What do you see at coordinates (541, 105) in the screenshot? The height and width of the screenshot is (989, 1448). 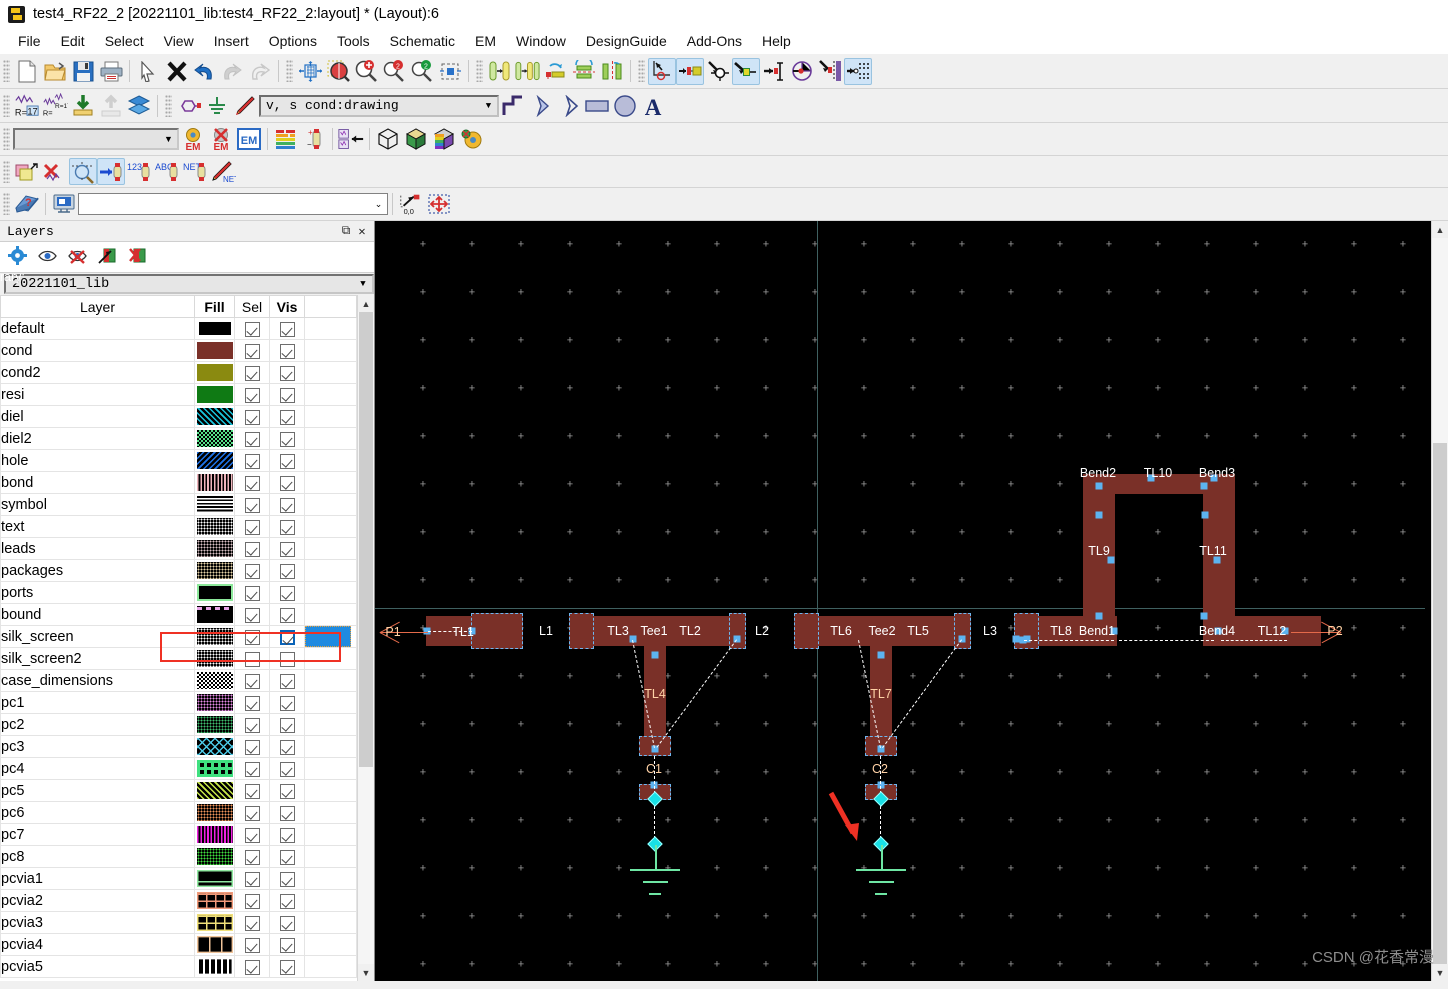 I see `arrow-shape-icon` at bounding box center [541, 105].